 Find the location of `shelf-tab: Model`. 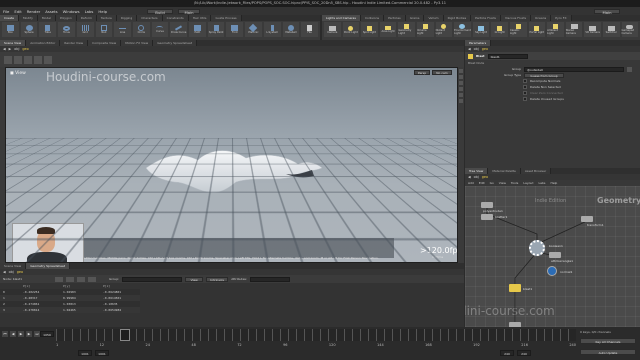

shelf-tab: Model is located at coordinates (46, 18).